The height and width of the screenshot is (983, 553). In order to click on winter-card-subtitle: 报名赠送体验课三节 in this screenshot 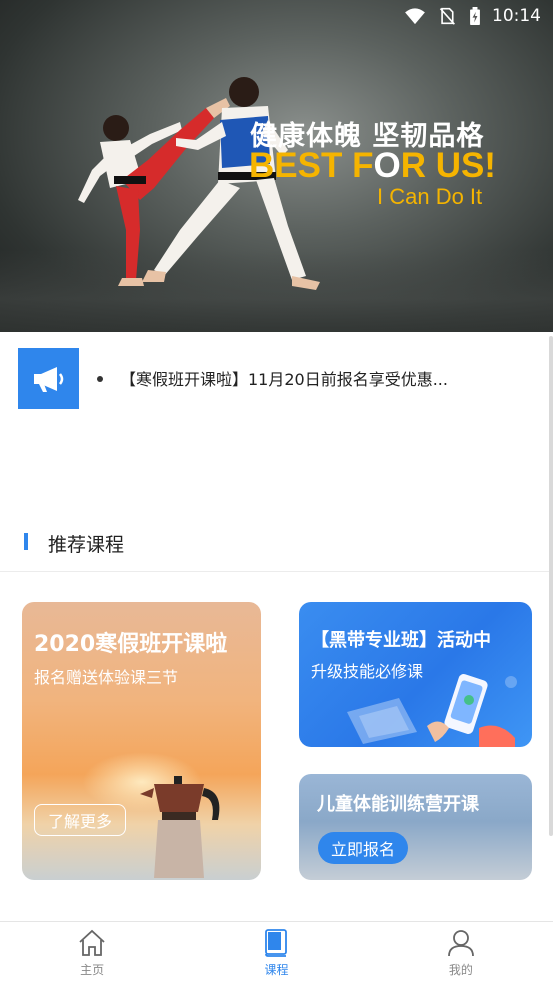, I will do `click(106, 677)`.